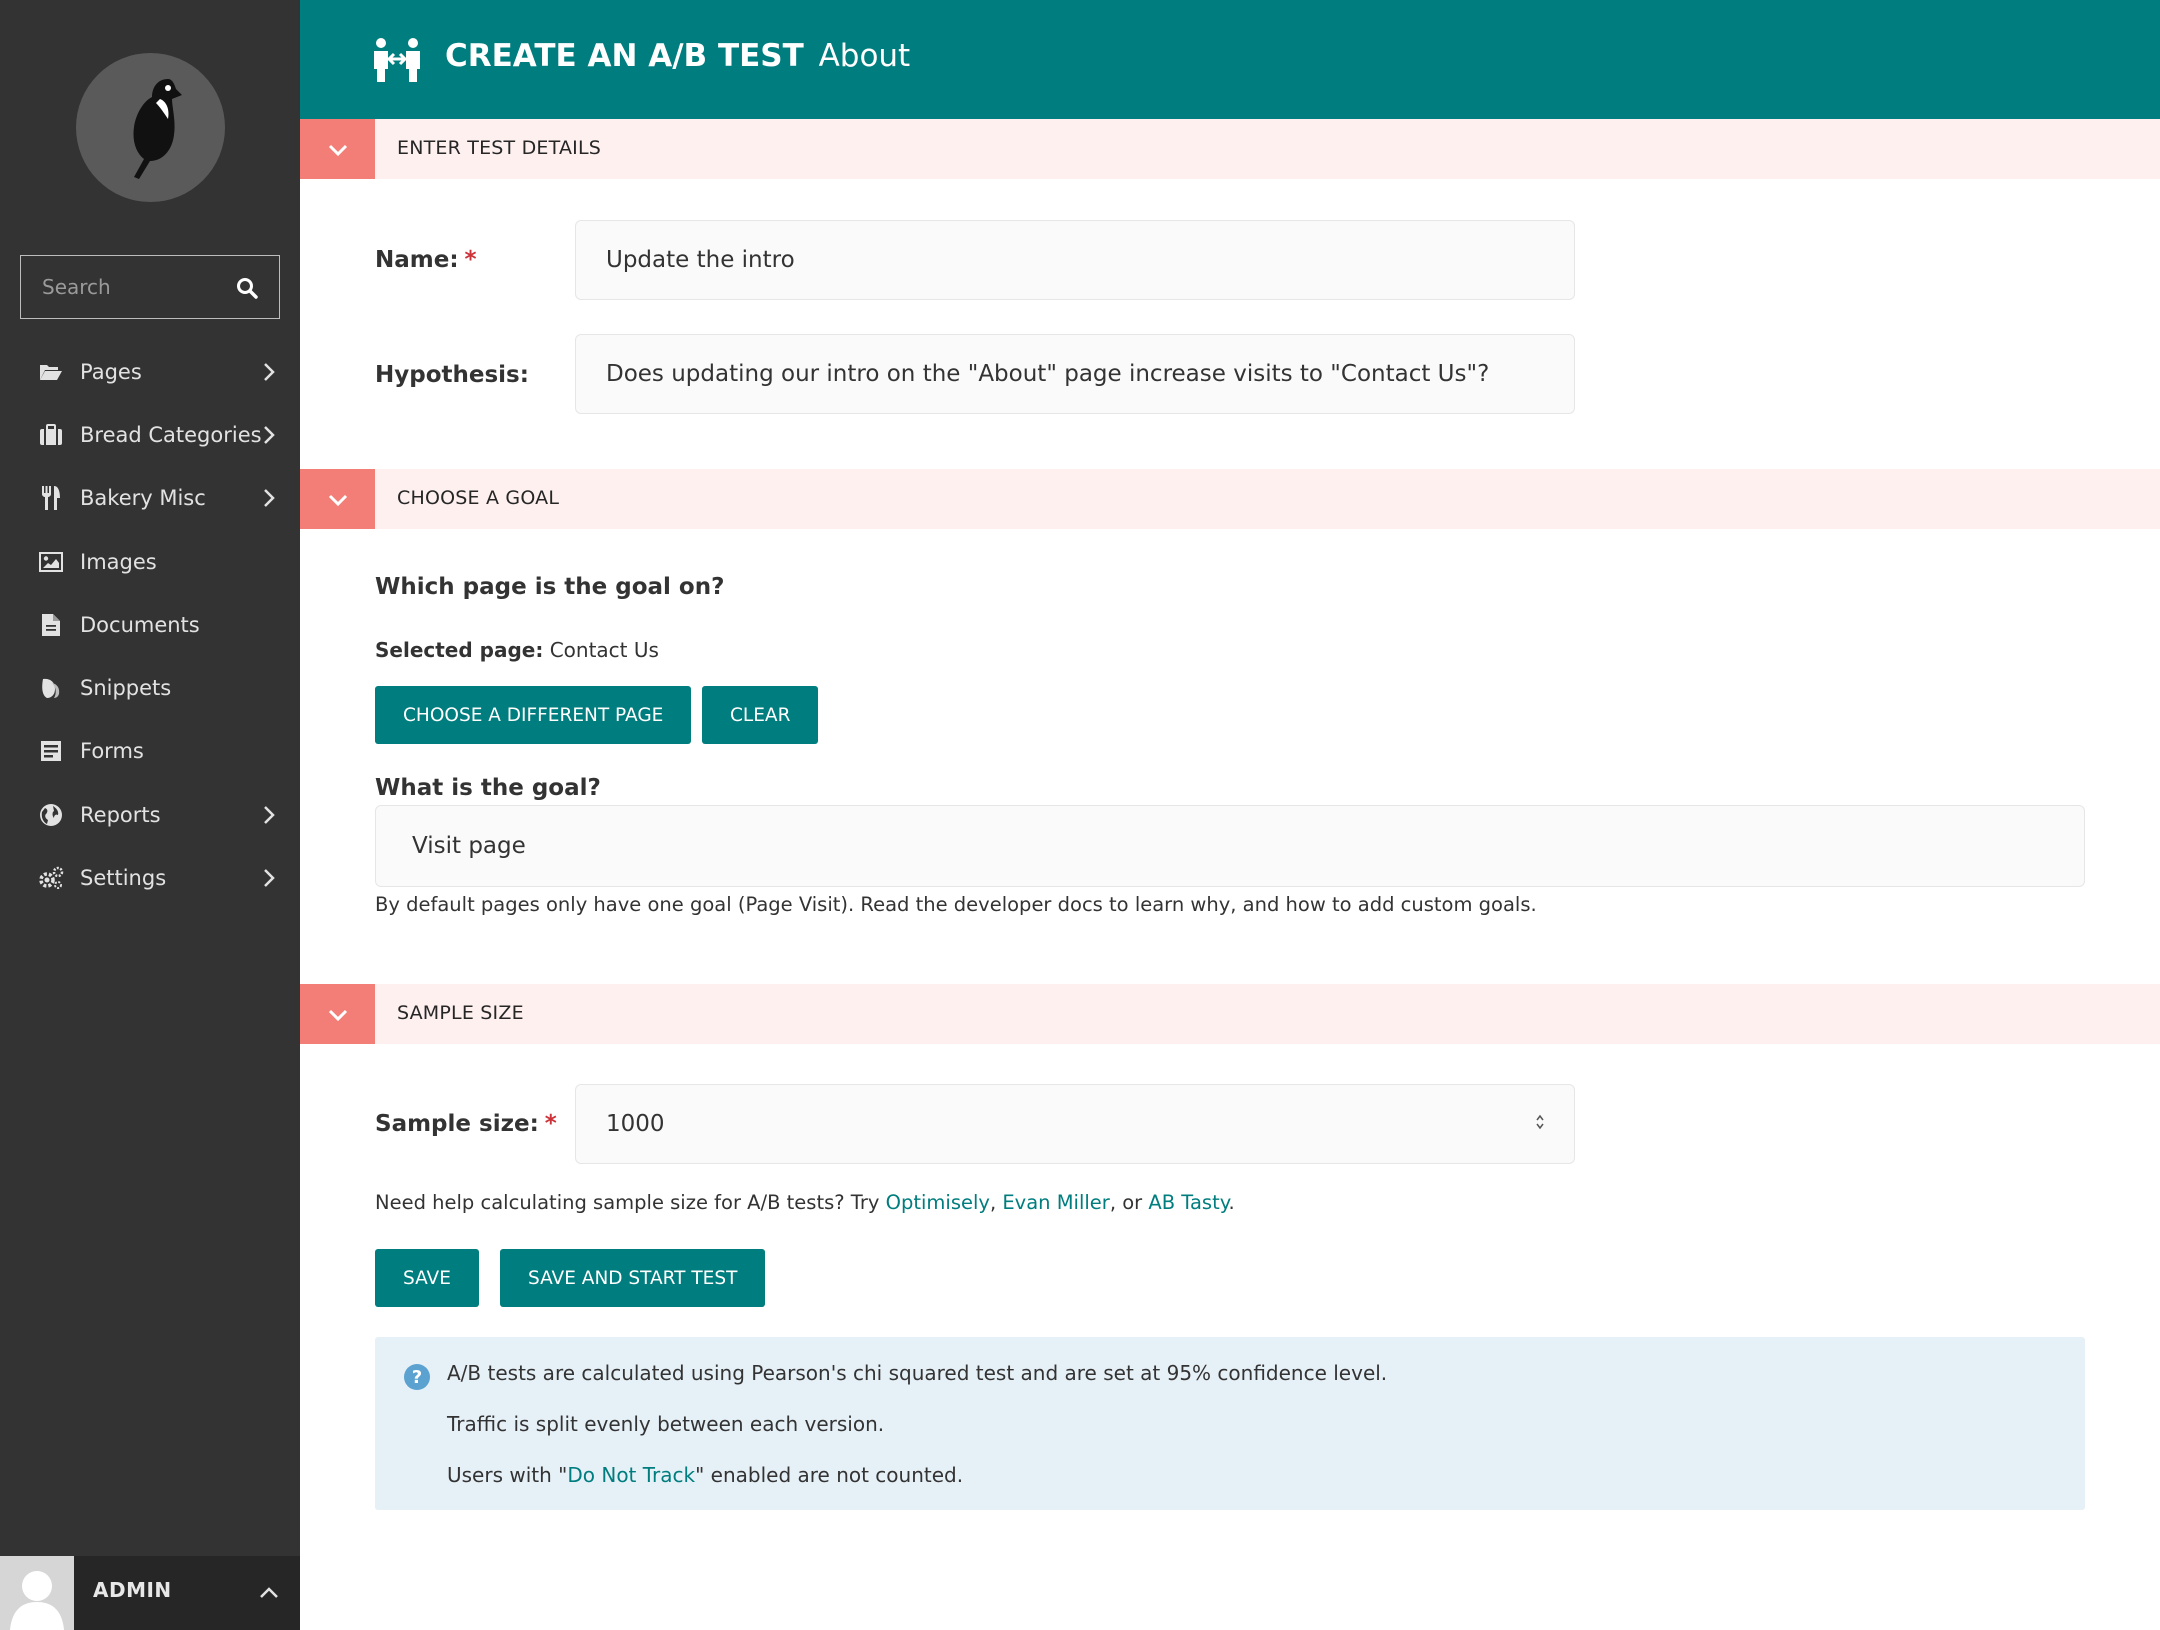  I want to click on selected-page-value: Contact Us, so click(604, 650).